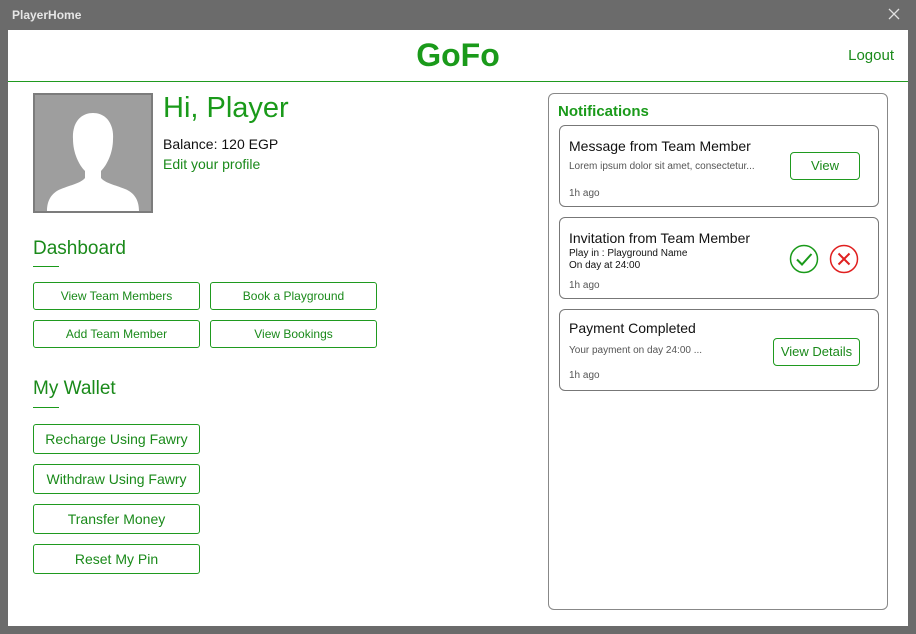  What do you see at coordinates (226, 108) in the screenshot?
I see `greeting: Hi, Player` at bounding box center [226, 108].